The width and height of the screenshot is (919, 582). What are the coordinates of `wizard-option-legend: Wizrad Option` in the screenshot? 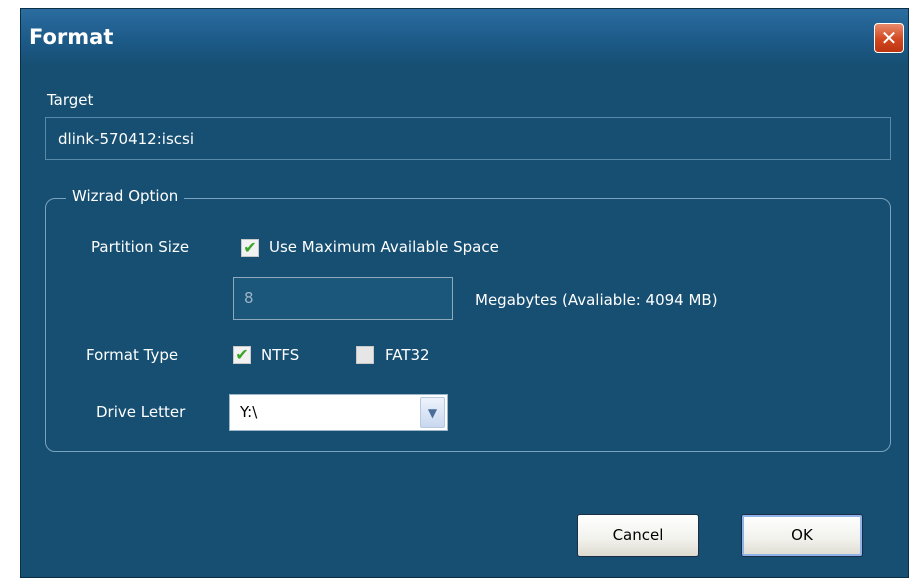 It's located at (125, 196).